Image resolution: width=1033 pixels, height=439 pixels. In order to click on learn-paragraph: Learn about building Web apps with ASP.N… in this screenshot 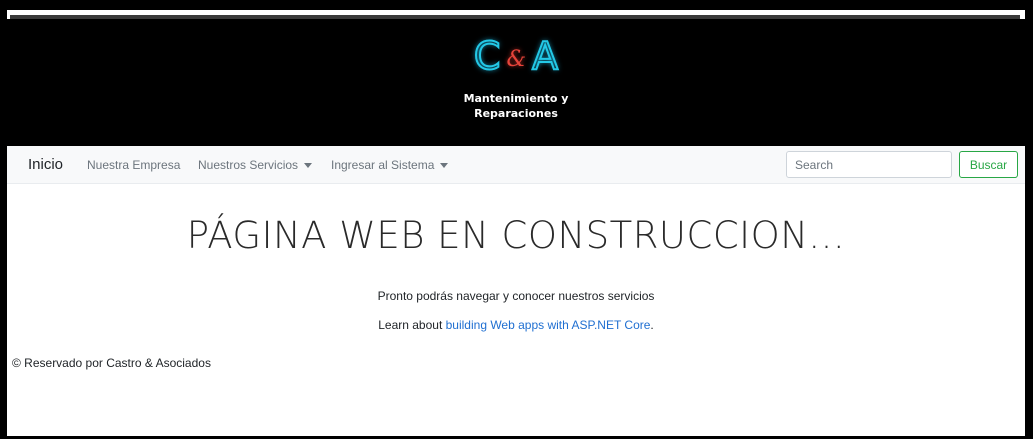, I will do `click(516, 325)`.